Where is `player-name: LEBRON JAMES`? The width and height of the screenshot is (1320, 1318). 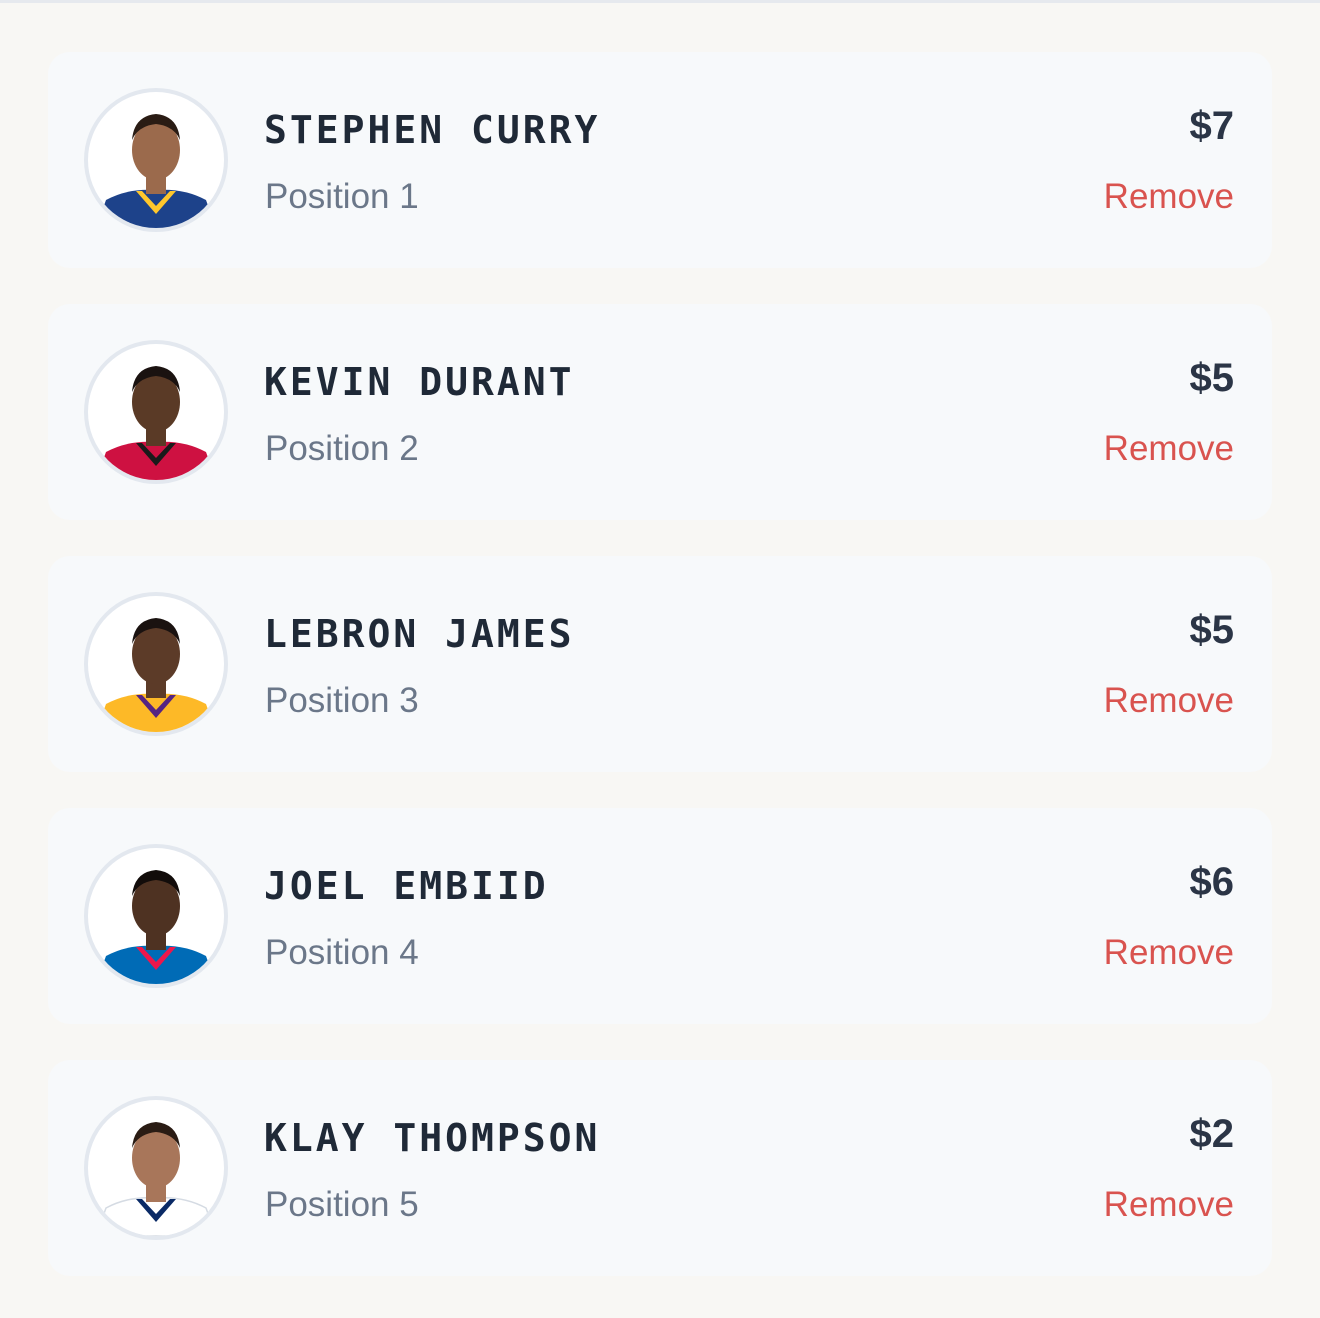 player-name: LEBRON JAMES is located at coordinates (419, 634).